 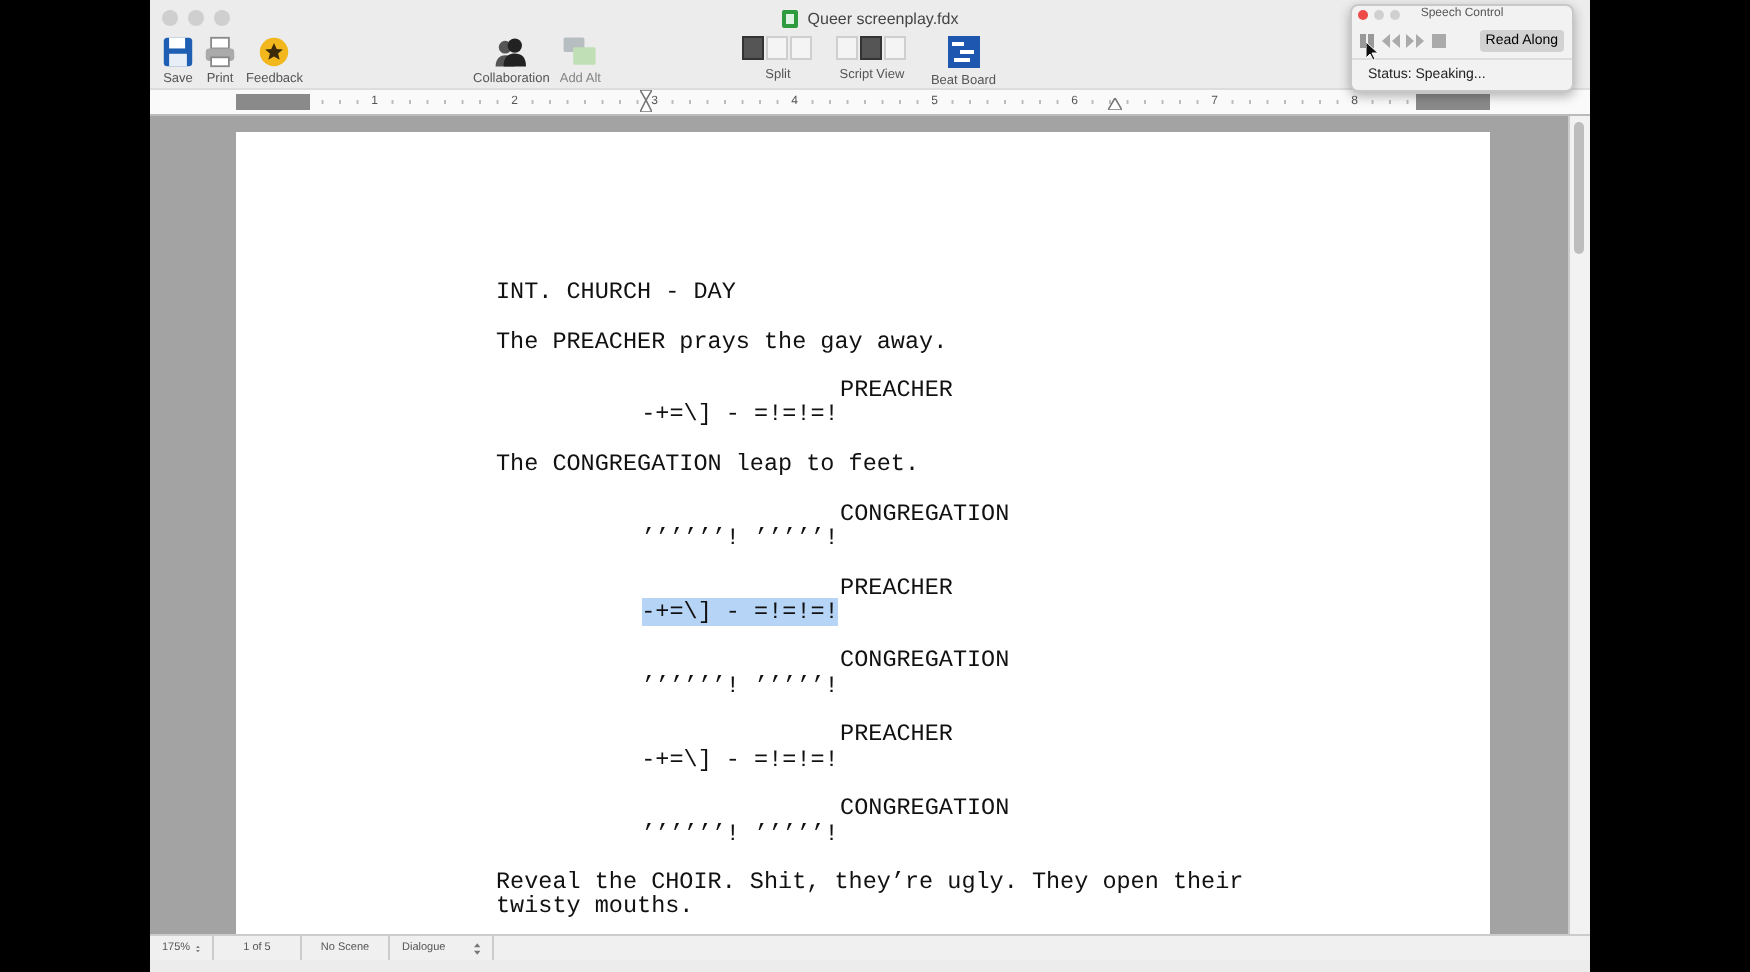 What do you see at coordinates (1372, 51) in the screenshot?
I see `cursor-icon` at bounding box center [1372, 51].